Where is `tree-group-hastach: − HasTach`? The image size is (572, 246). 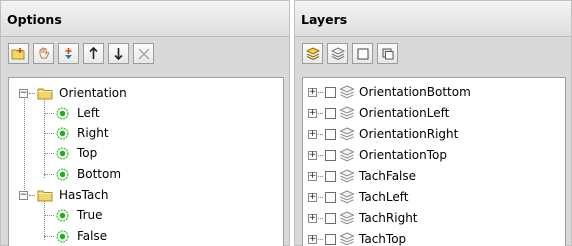
tree-group-hastach: − HasTach is located at coordinates (64, 195).